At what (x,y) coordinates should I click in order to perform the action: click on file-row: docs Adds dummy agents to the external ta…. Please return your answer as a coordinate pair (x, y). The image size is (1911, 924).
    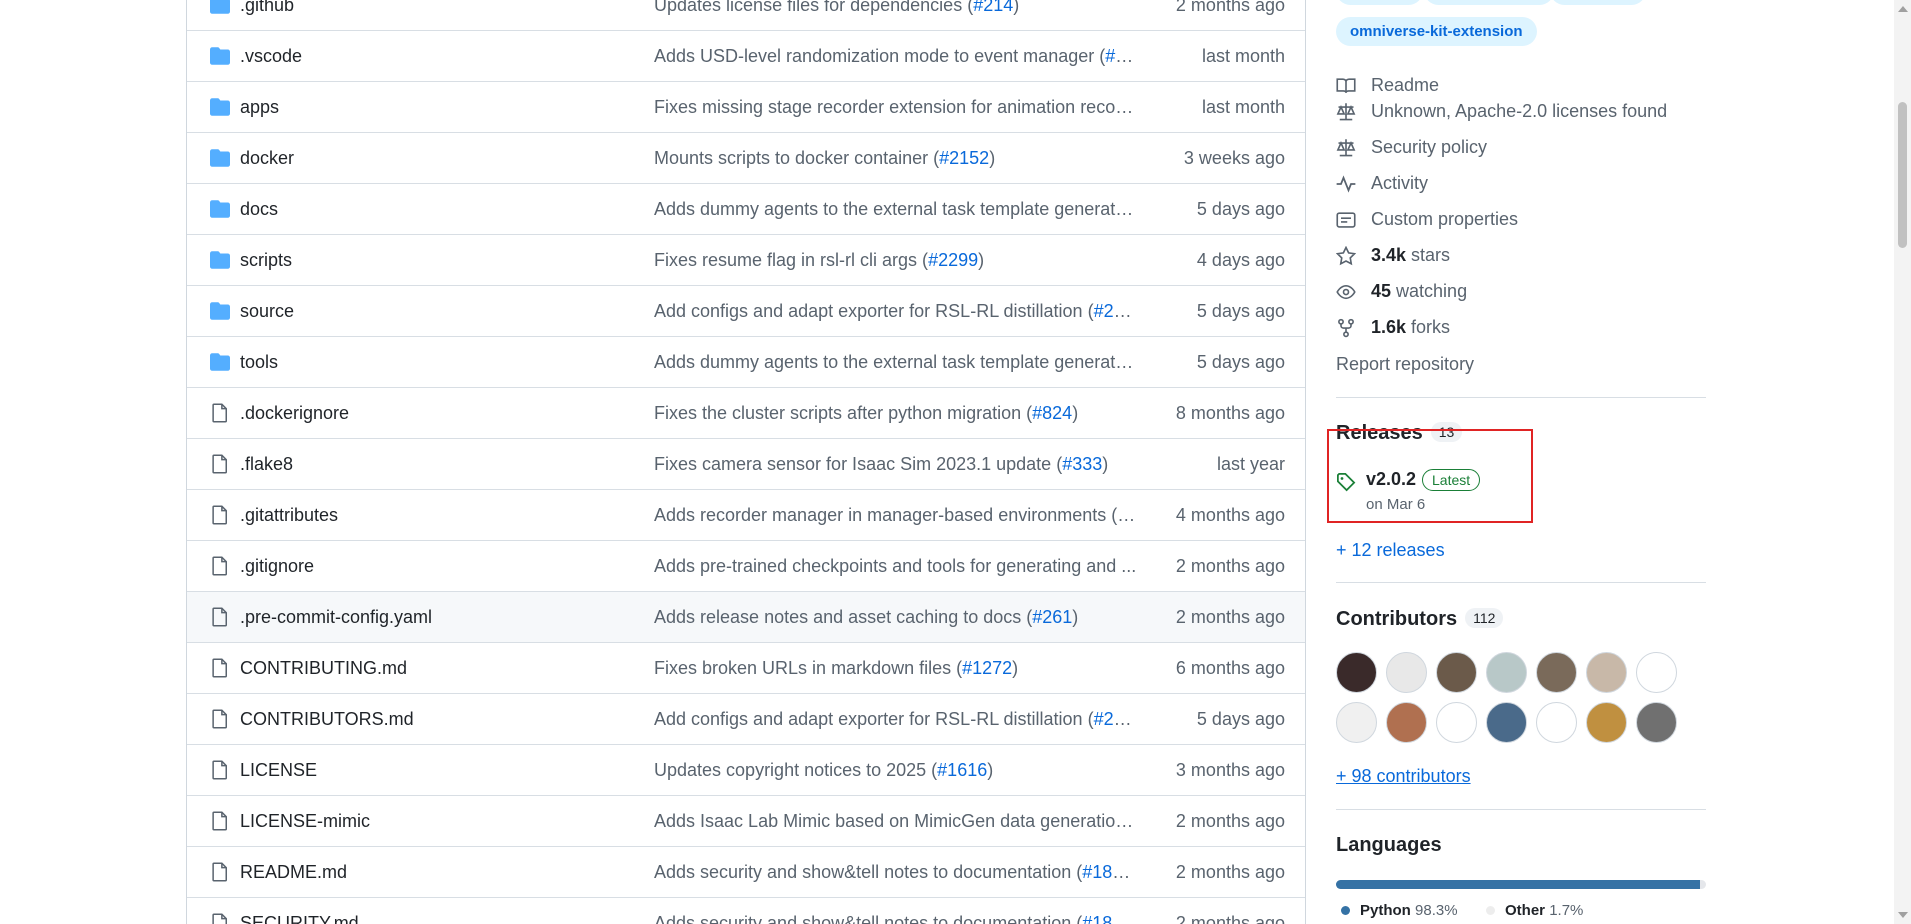
    Looking at the image, I should click on (746, 209).